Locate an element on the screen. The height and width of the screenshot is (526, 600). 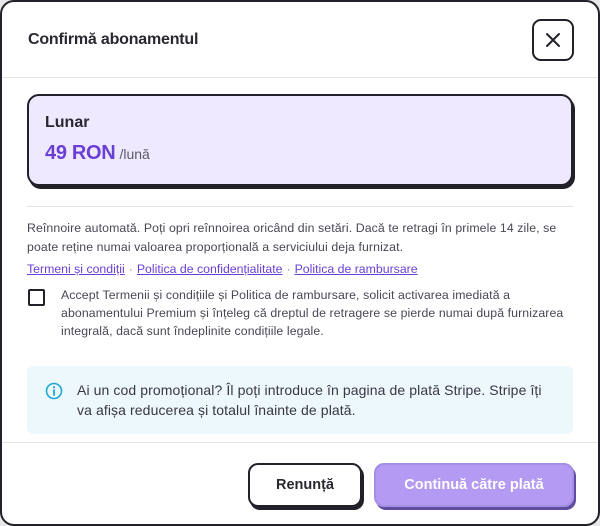
cancel-button: Renunță is located at coordinates (305, 485).